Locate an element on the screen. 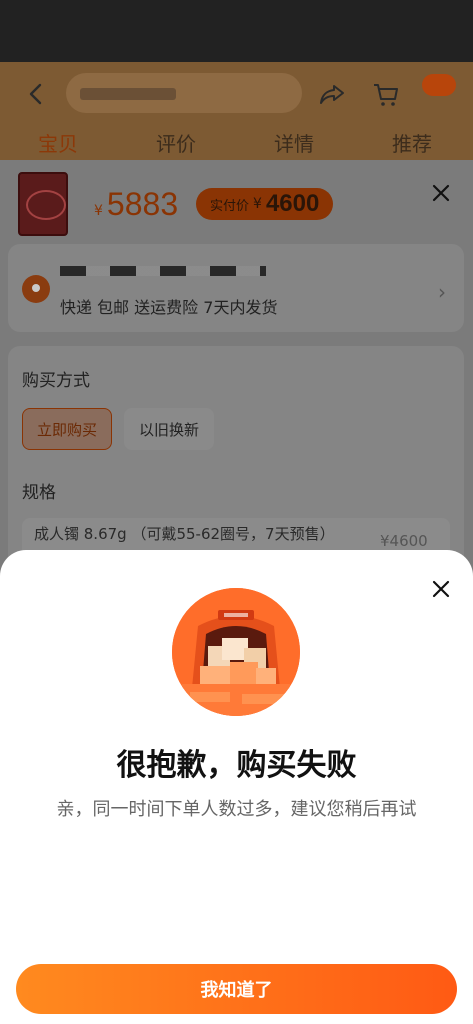 The width and height of the screenshot is (473, 1024). cart-icon is located at coordinates (386, 94).